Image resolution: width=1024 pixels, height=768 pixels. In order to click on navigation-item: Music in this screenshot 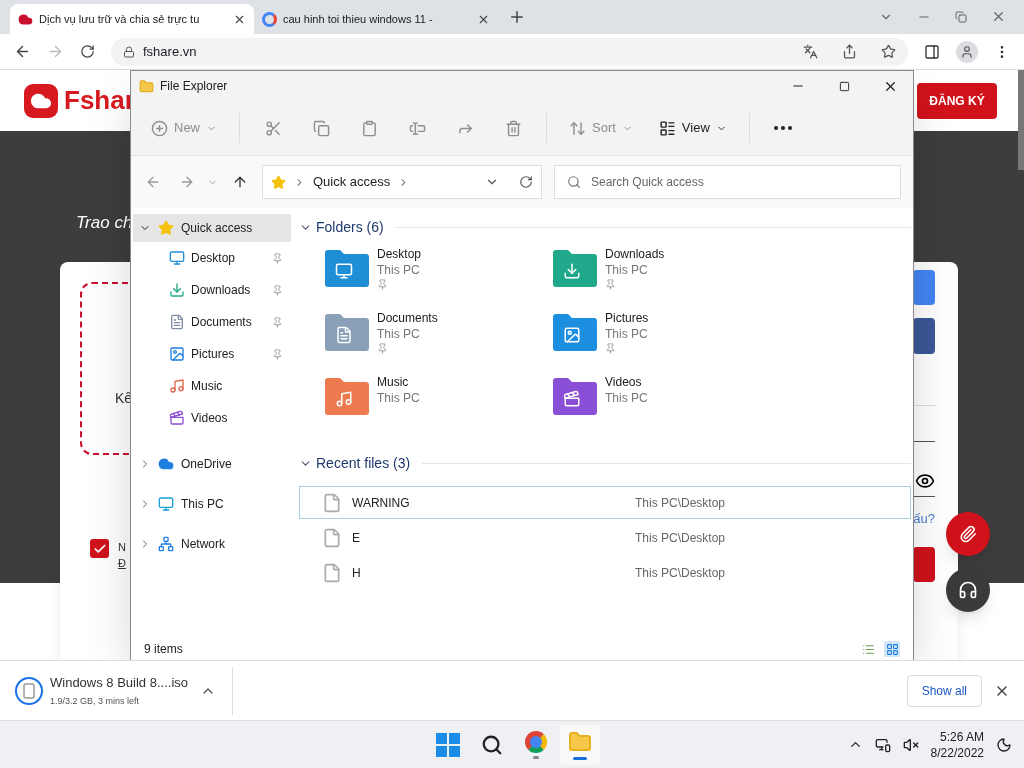, I will do `click(212, 386)`.